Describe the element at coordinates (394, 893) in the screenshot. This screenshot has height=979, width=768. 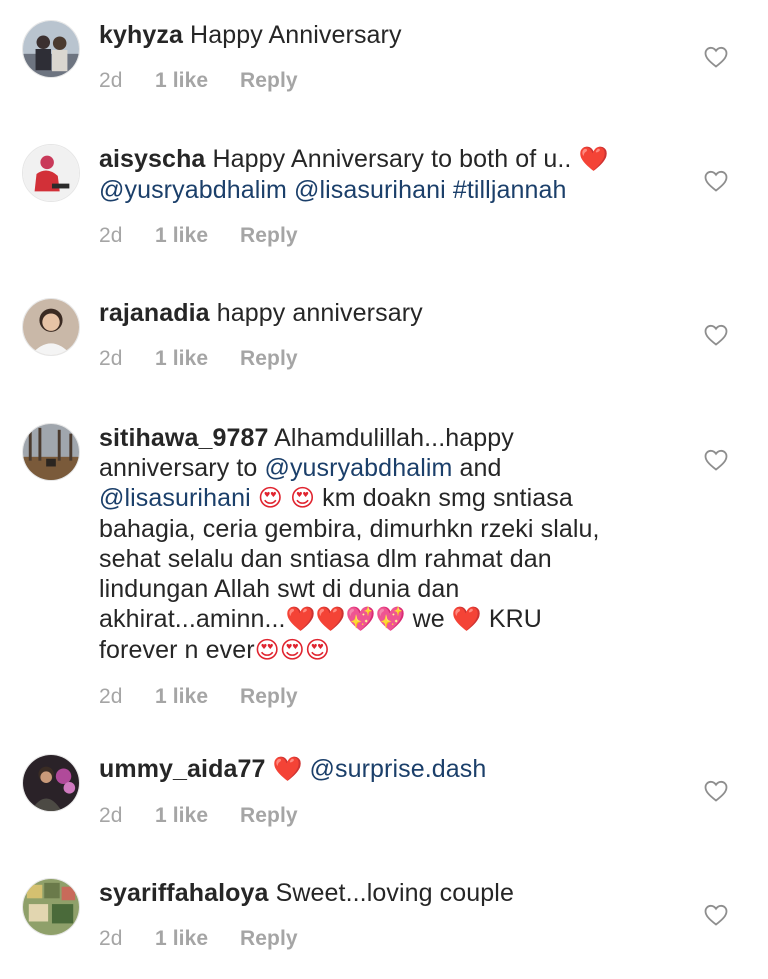
I see `comment-text-segment: Sweet...loving couple` at that location.